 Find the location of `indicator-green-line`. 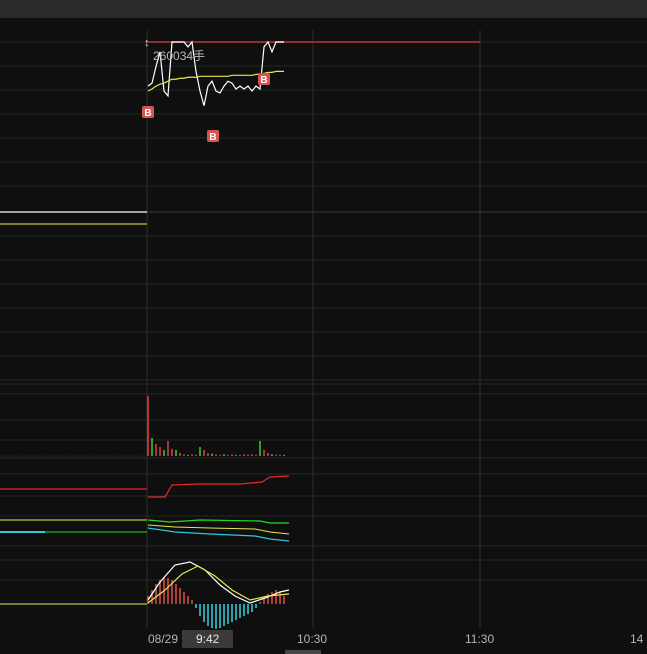

indicator-green-line is located at coordinates (218, 521).